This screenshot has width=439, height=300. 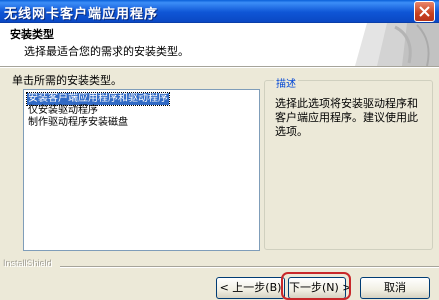 I want to click on wizard-header: 安装类型 选择最适合您的需求的安装类型。, so click(x=219, y=45).